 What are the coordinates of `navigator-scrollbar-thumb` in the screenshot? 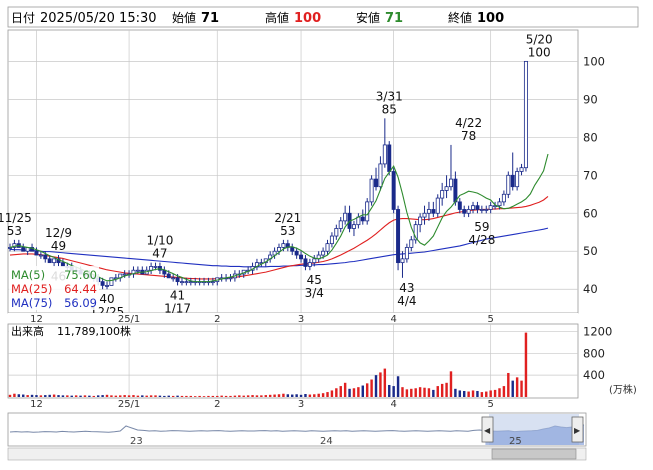 It's located at (534, 454).